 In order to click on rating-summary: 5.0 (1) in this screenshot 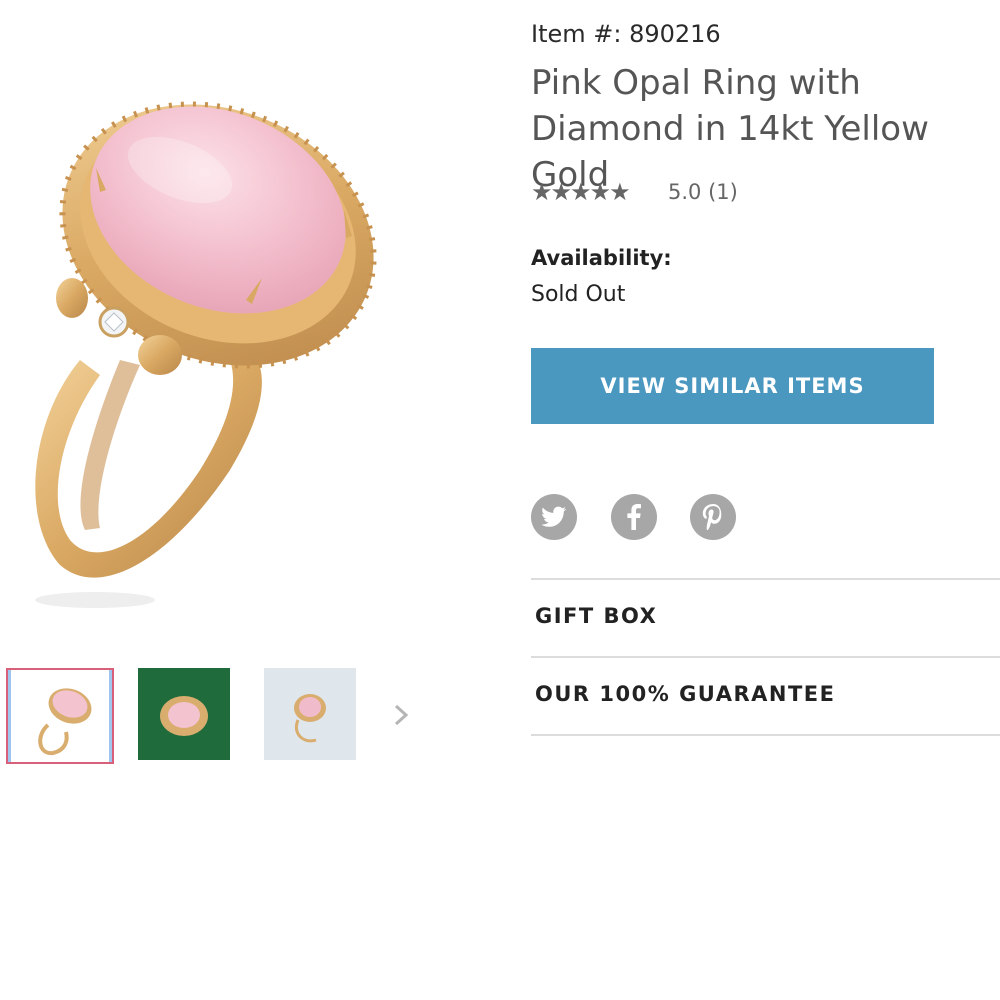, I will do `click(703, 192)`.